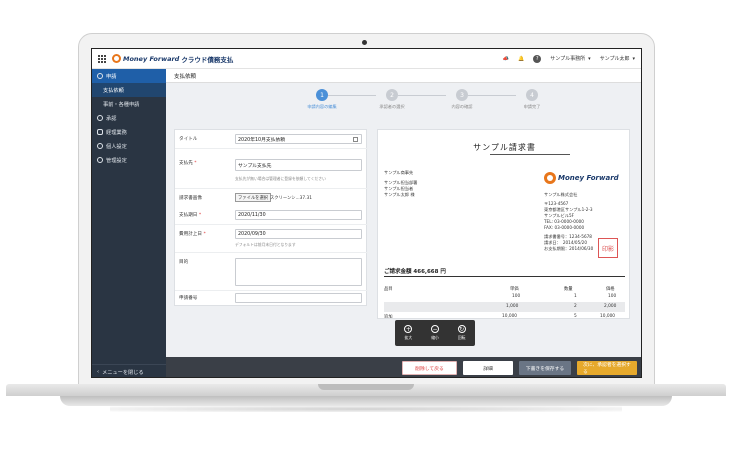  Describe the element at coordinates (569, 248) in the screenshot. I see `invoice-due: お支払期限：2014/06/30` at that location.